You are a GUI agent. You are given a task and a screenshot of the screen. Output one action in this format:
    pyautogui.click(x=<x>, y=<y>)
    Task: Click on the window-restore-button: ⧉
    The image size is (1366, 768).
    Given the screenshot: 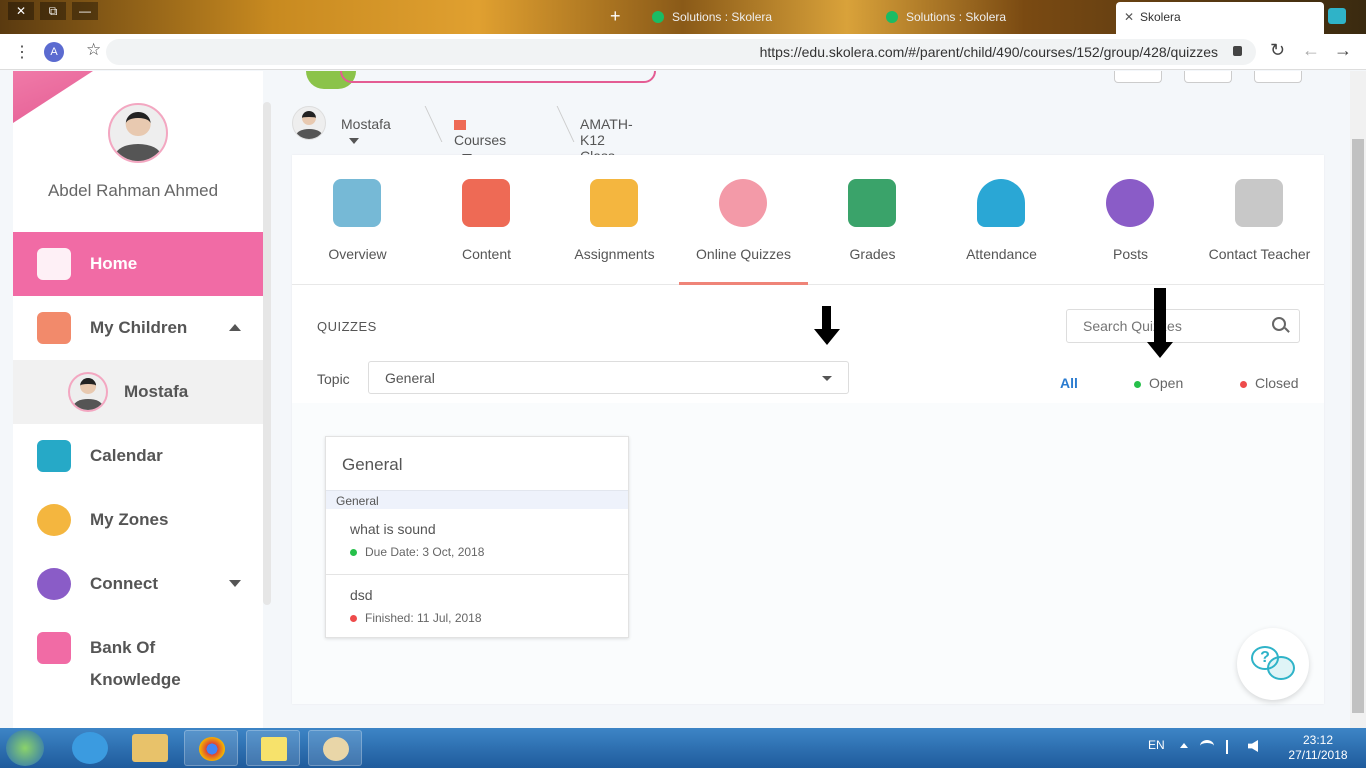 What is the action you would take?
    pyautogui.click(x=53, y=11)
    